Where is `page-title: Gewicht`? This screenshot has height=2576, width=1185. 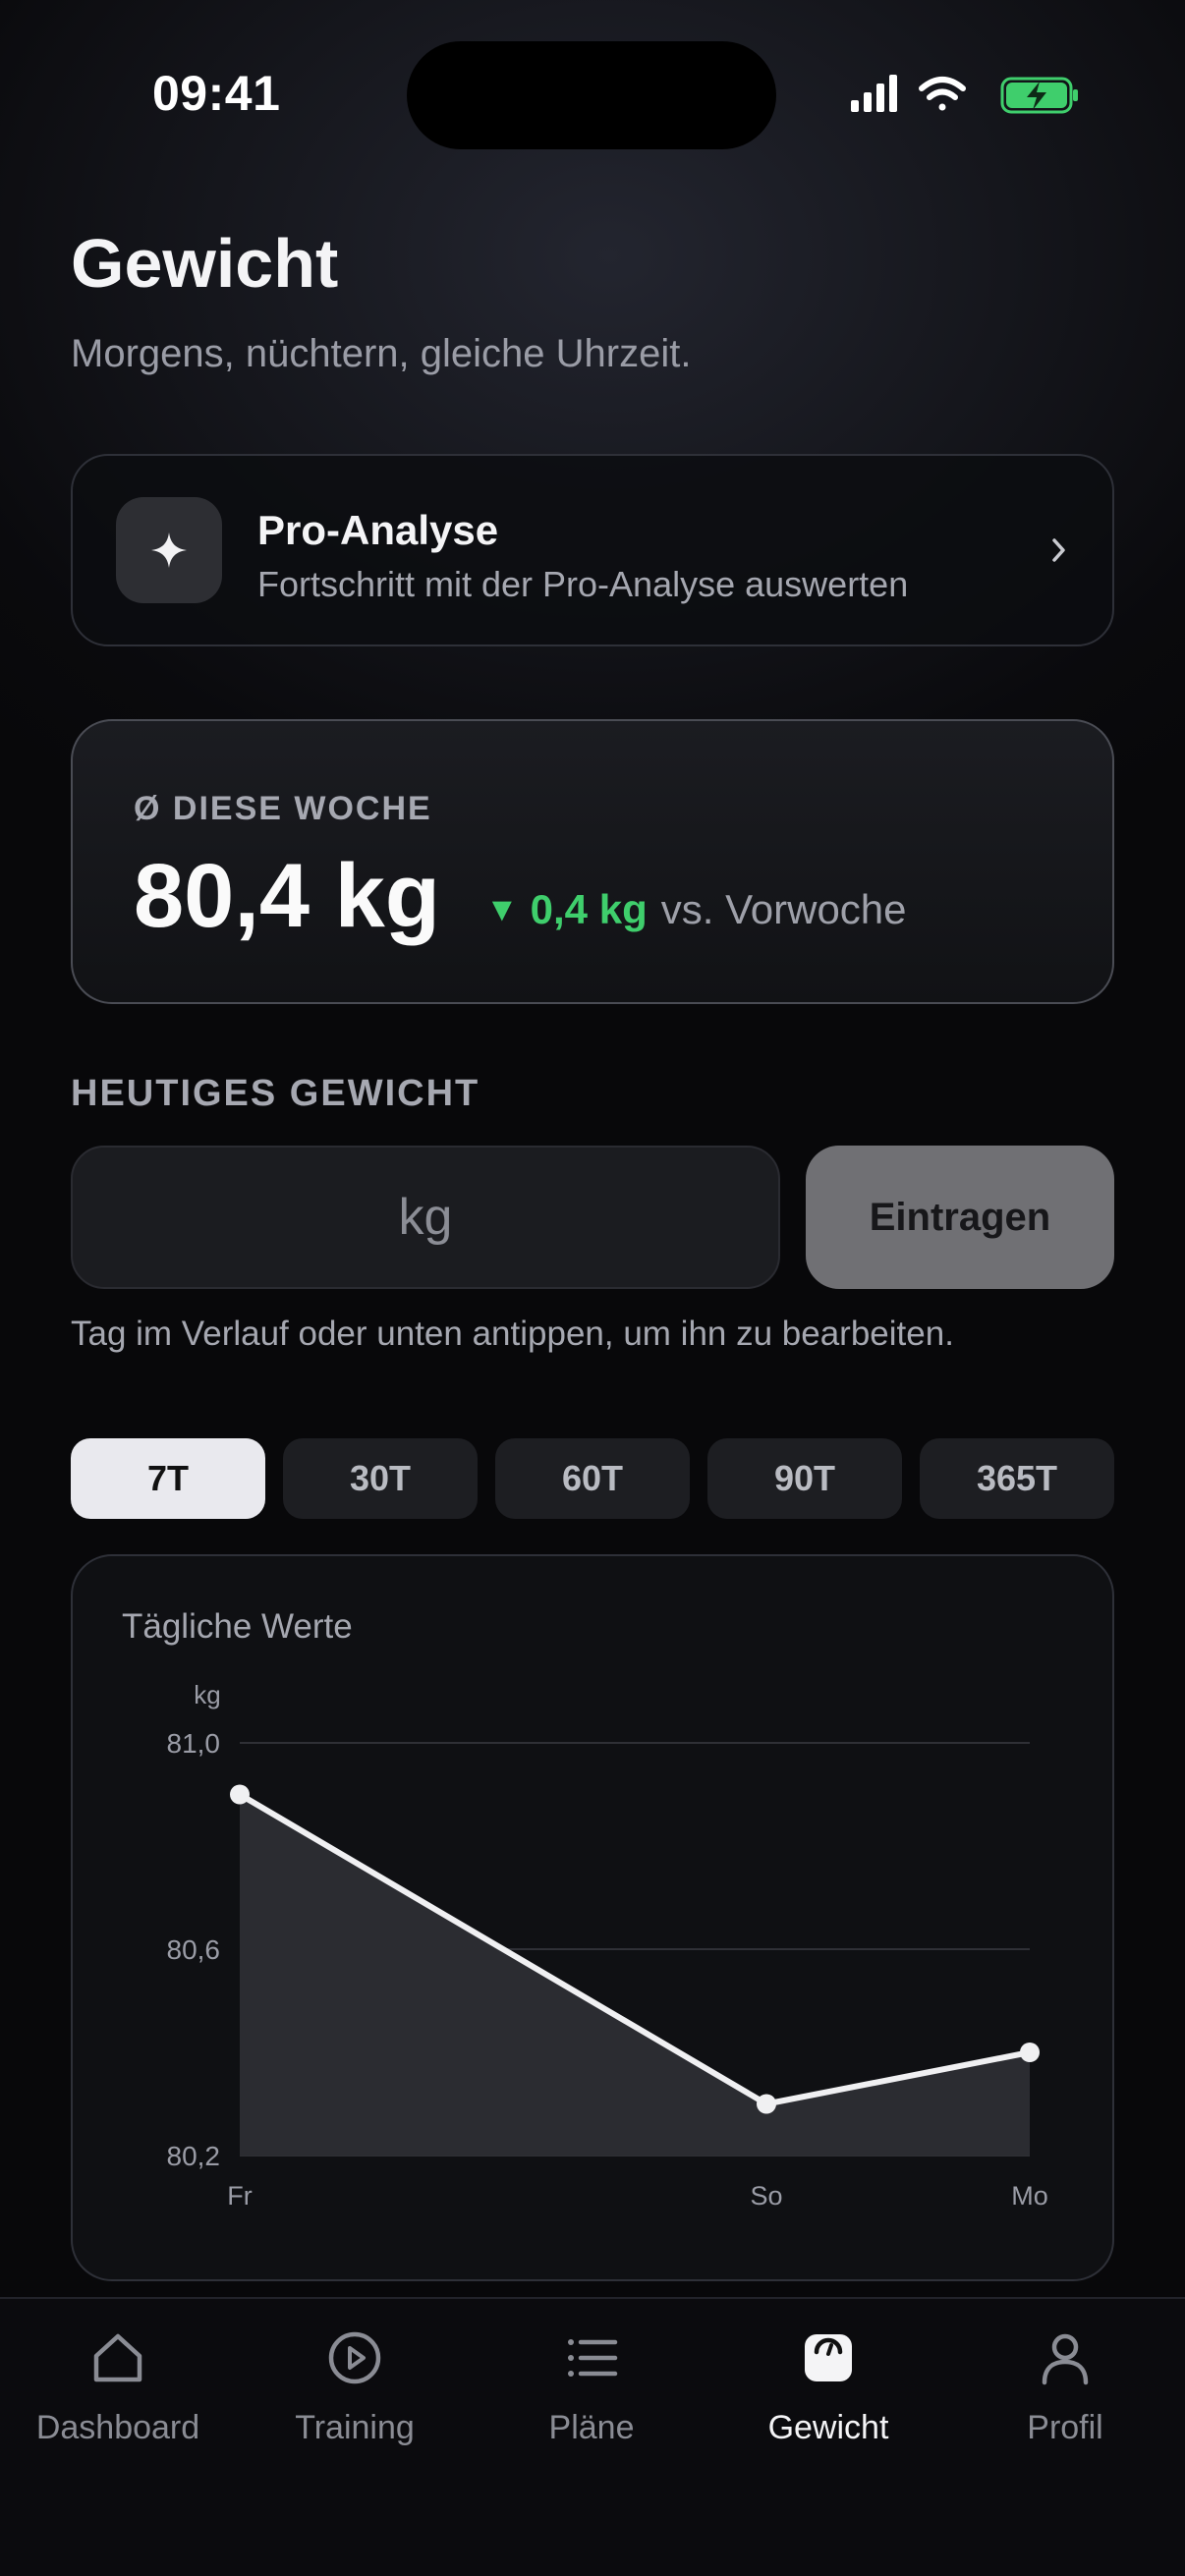 page-title: Gewicht is located at coordinates (205, 263).